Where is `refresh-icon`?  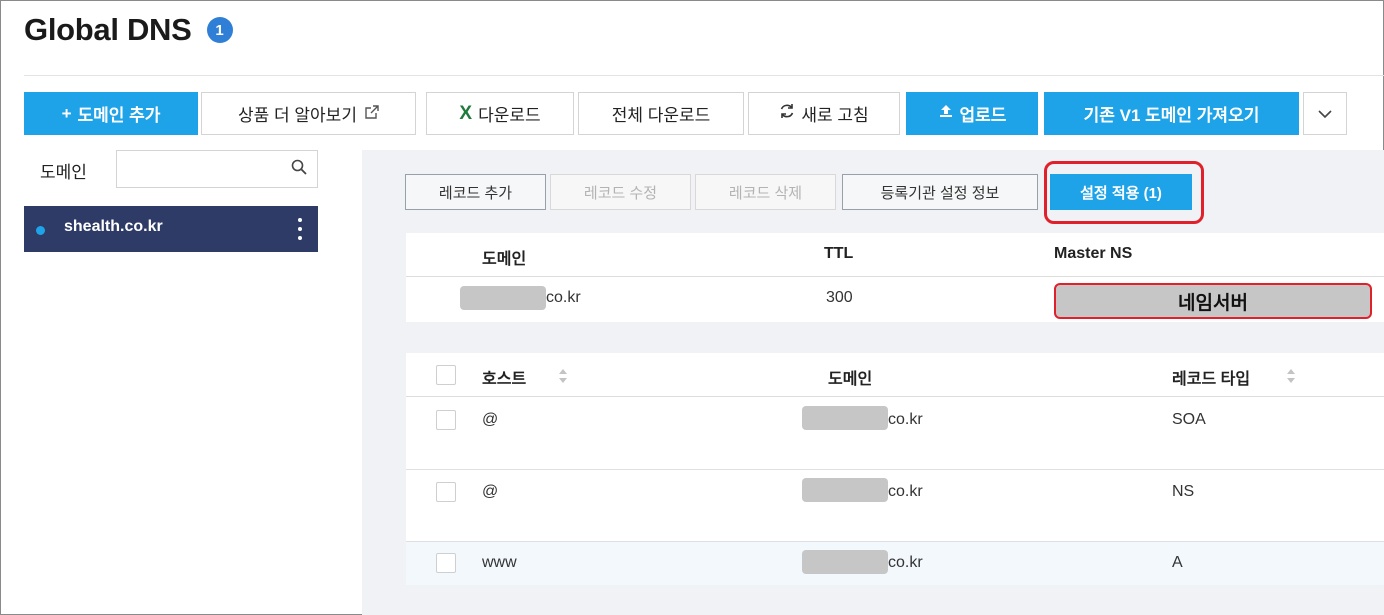 refresh-icon is located at coordinates (787, 113).